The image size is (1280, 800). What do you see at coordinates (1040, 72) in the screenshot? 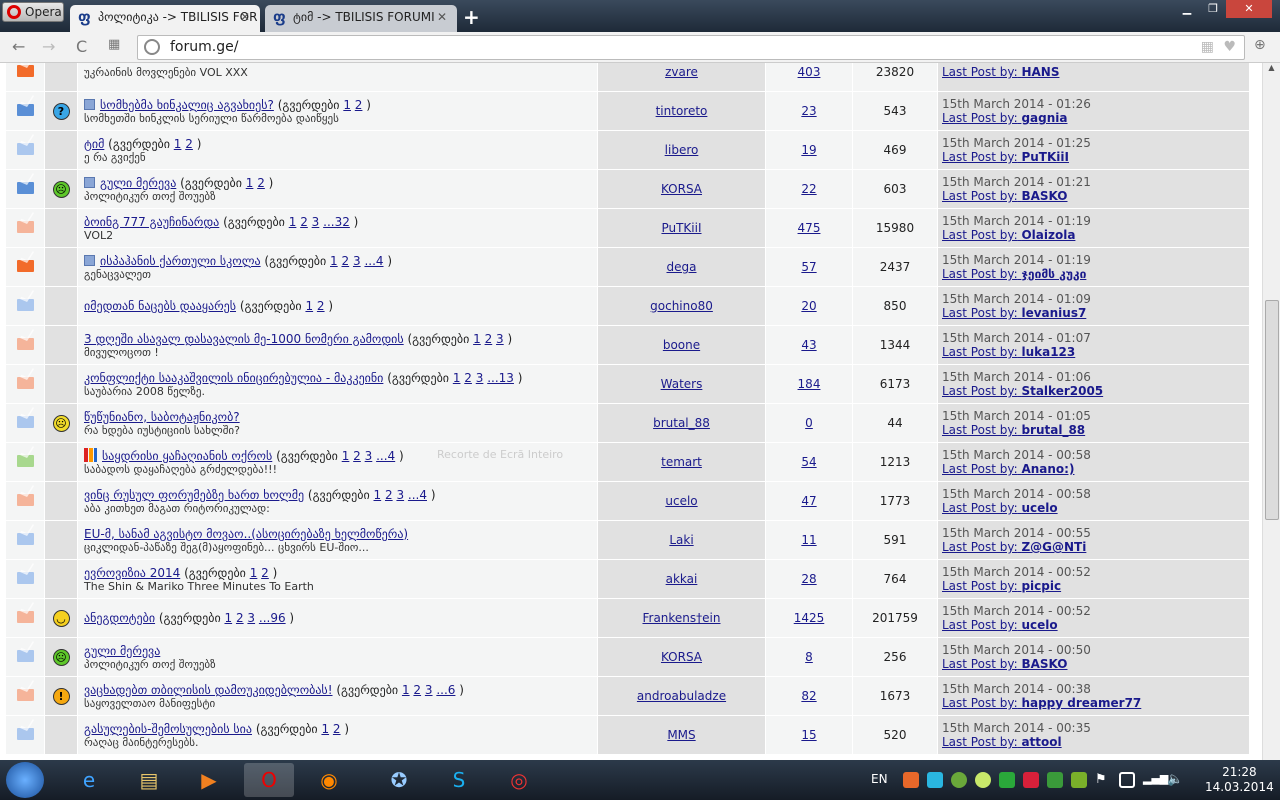
I see `last-poster: HANS` at bounding box center [1040, 72].